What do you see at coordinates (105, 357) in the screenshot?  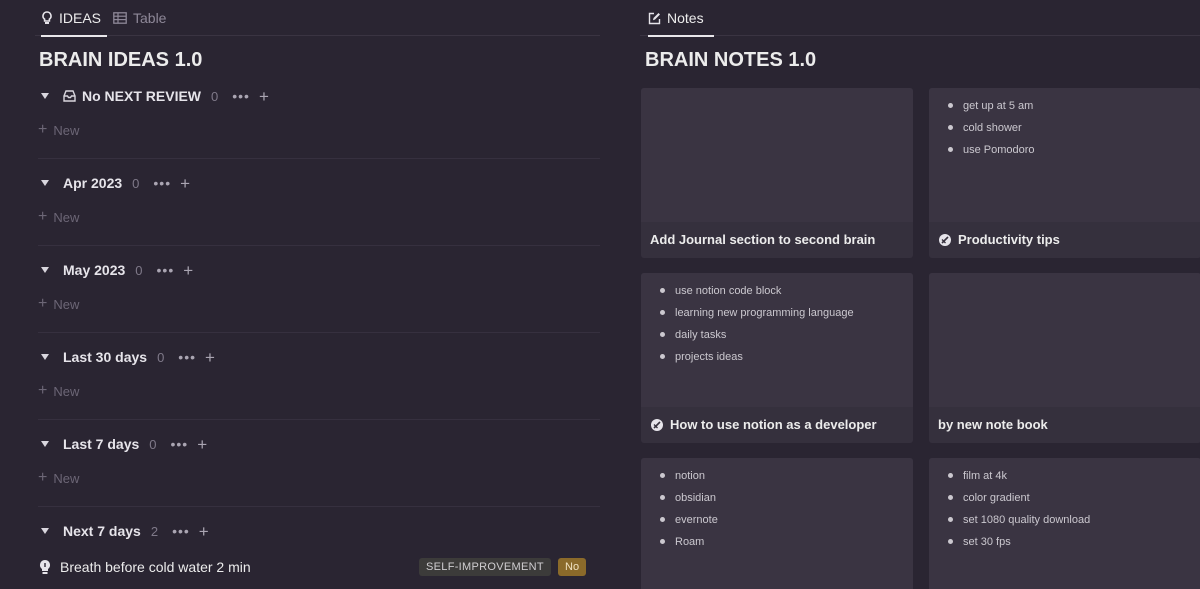 I see `group-title: Last 30 days` at bounding box center [105, 357].